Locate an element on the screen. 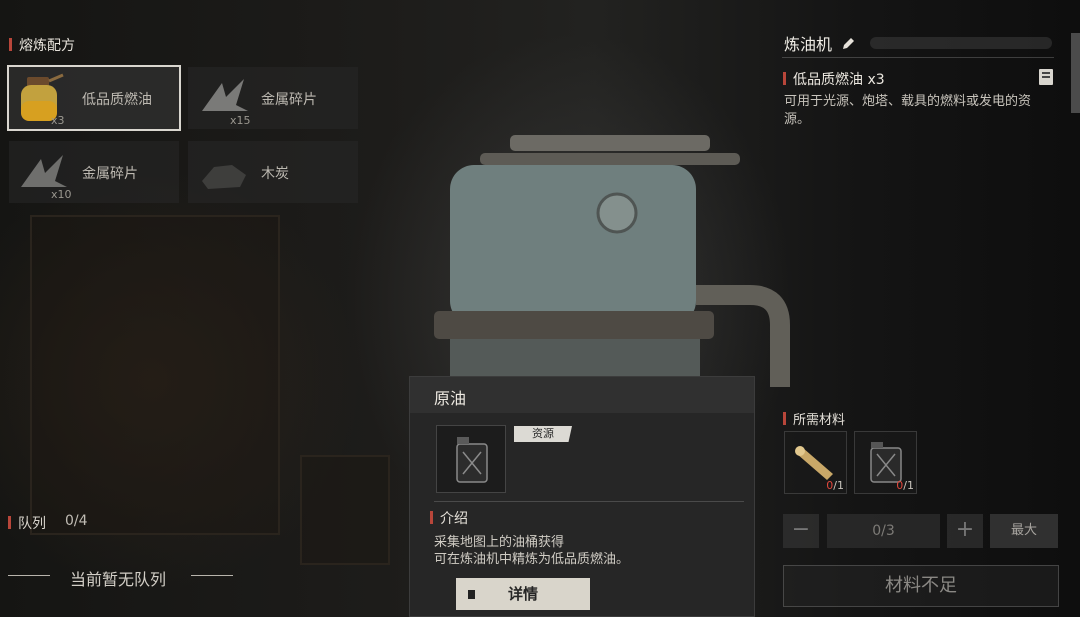 The image size is (1080, 617). increase-button: + is located at coordinates (965, 531).